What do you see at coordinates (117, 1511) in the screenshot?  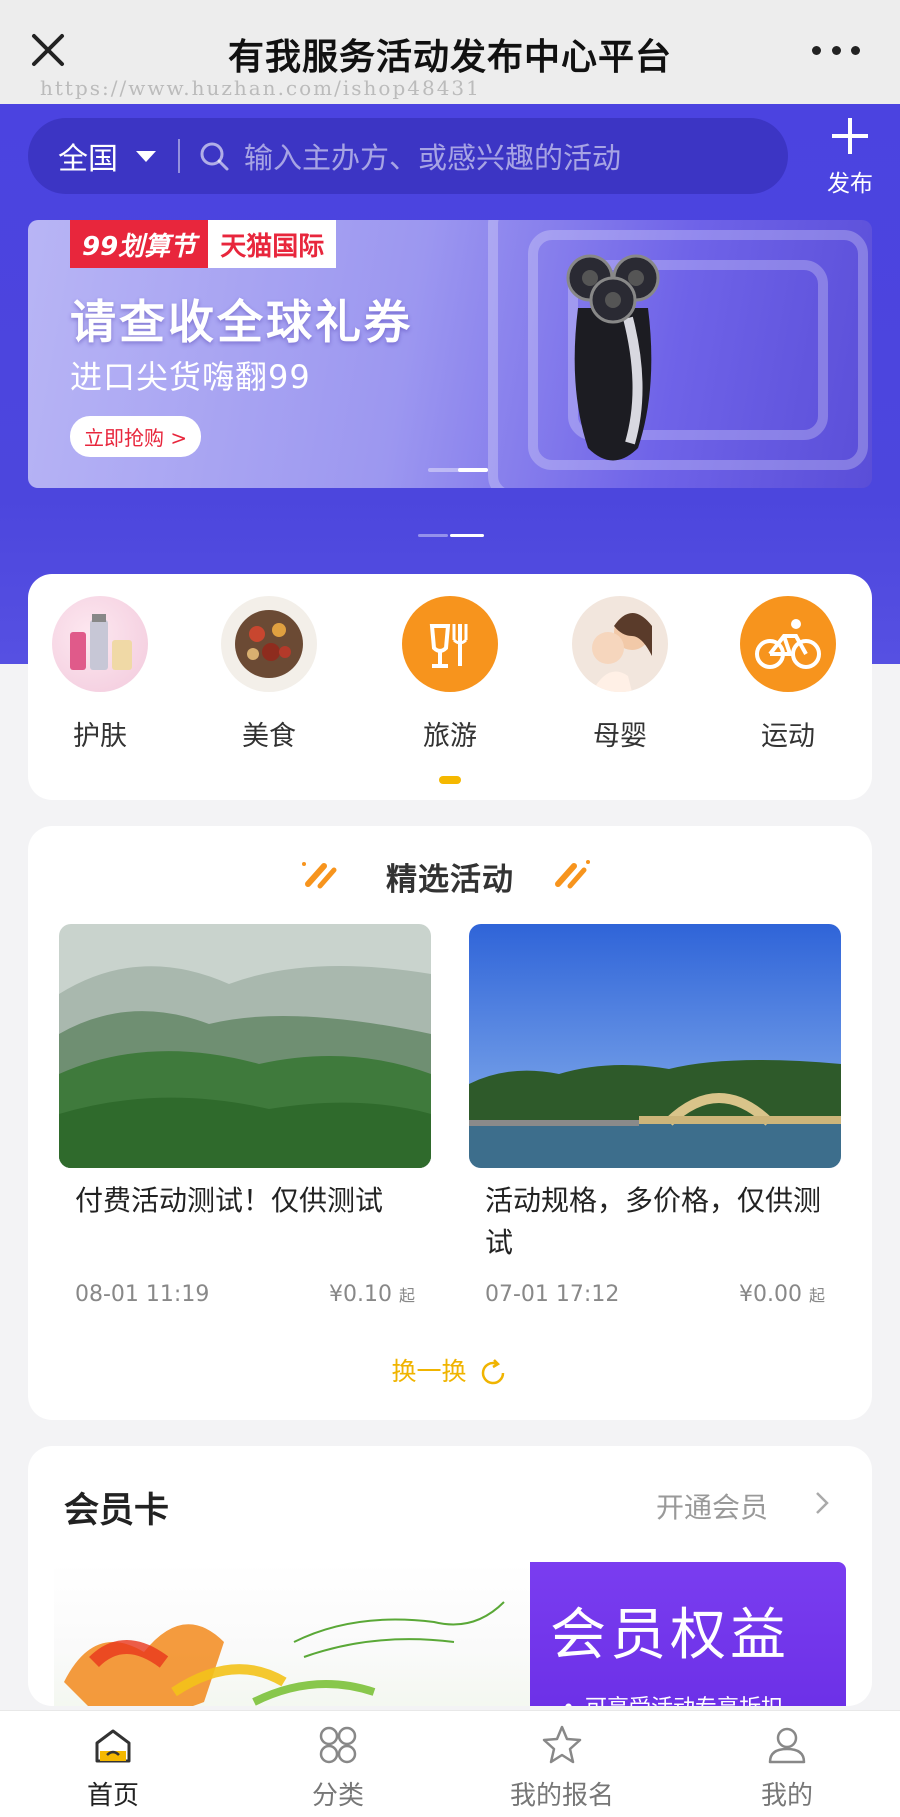 I see `member-title: 会员卡` at bounding box center [117, 1511].